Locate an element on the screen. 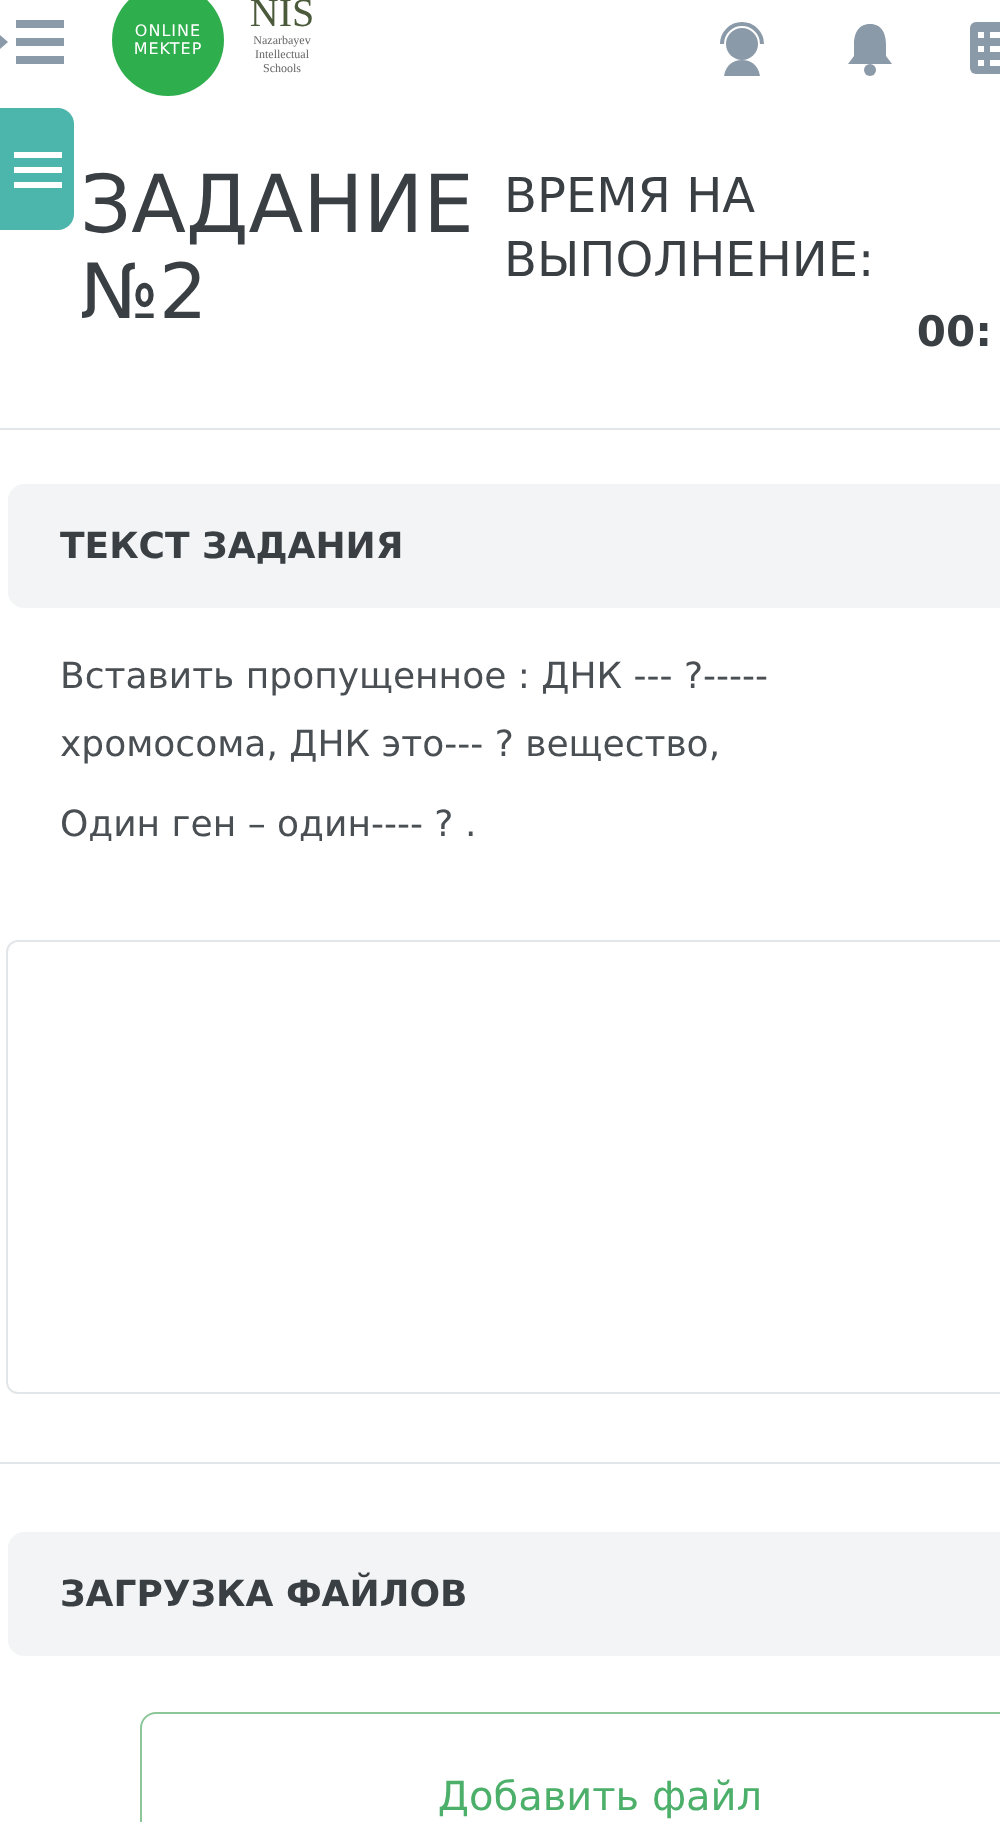 This screenshot has height=1822, width=1000. section-heading: ЗАГРУЗКА ФАЙЛОВ is located at coordinates (264, 1594).